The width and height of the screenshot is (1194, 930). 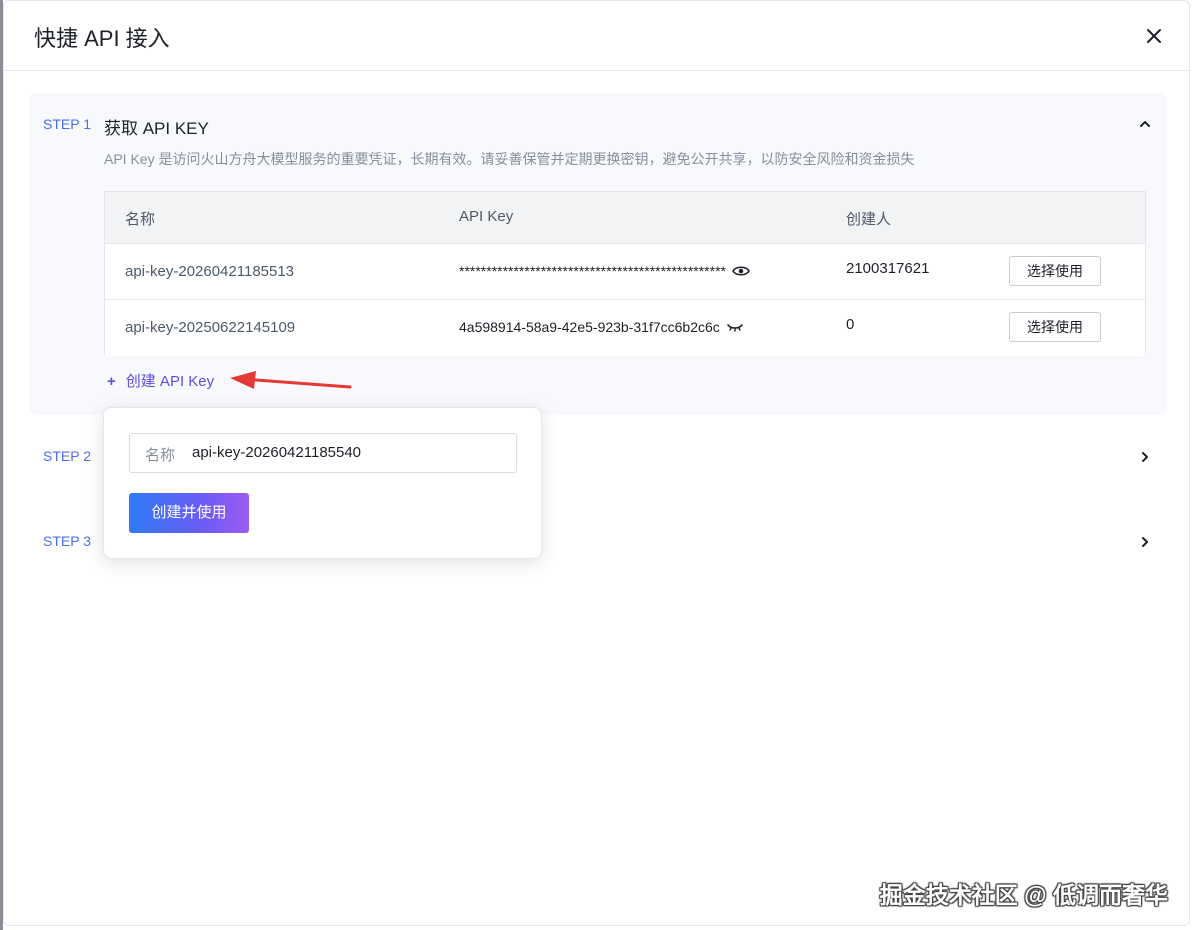 I want to click on api-key-value: 4a598914-58a9-42e5-923b-31f7cc6b2c6c, so click(x=589, y=327).